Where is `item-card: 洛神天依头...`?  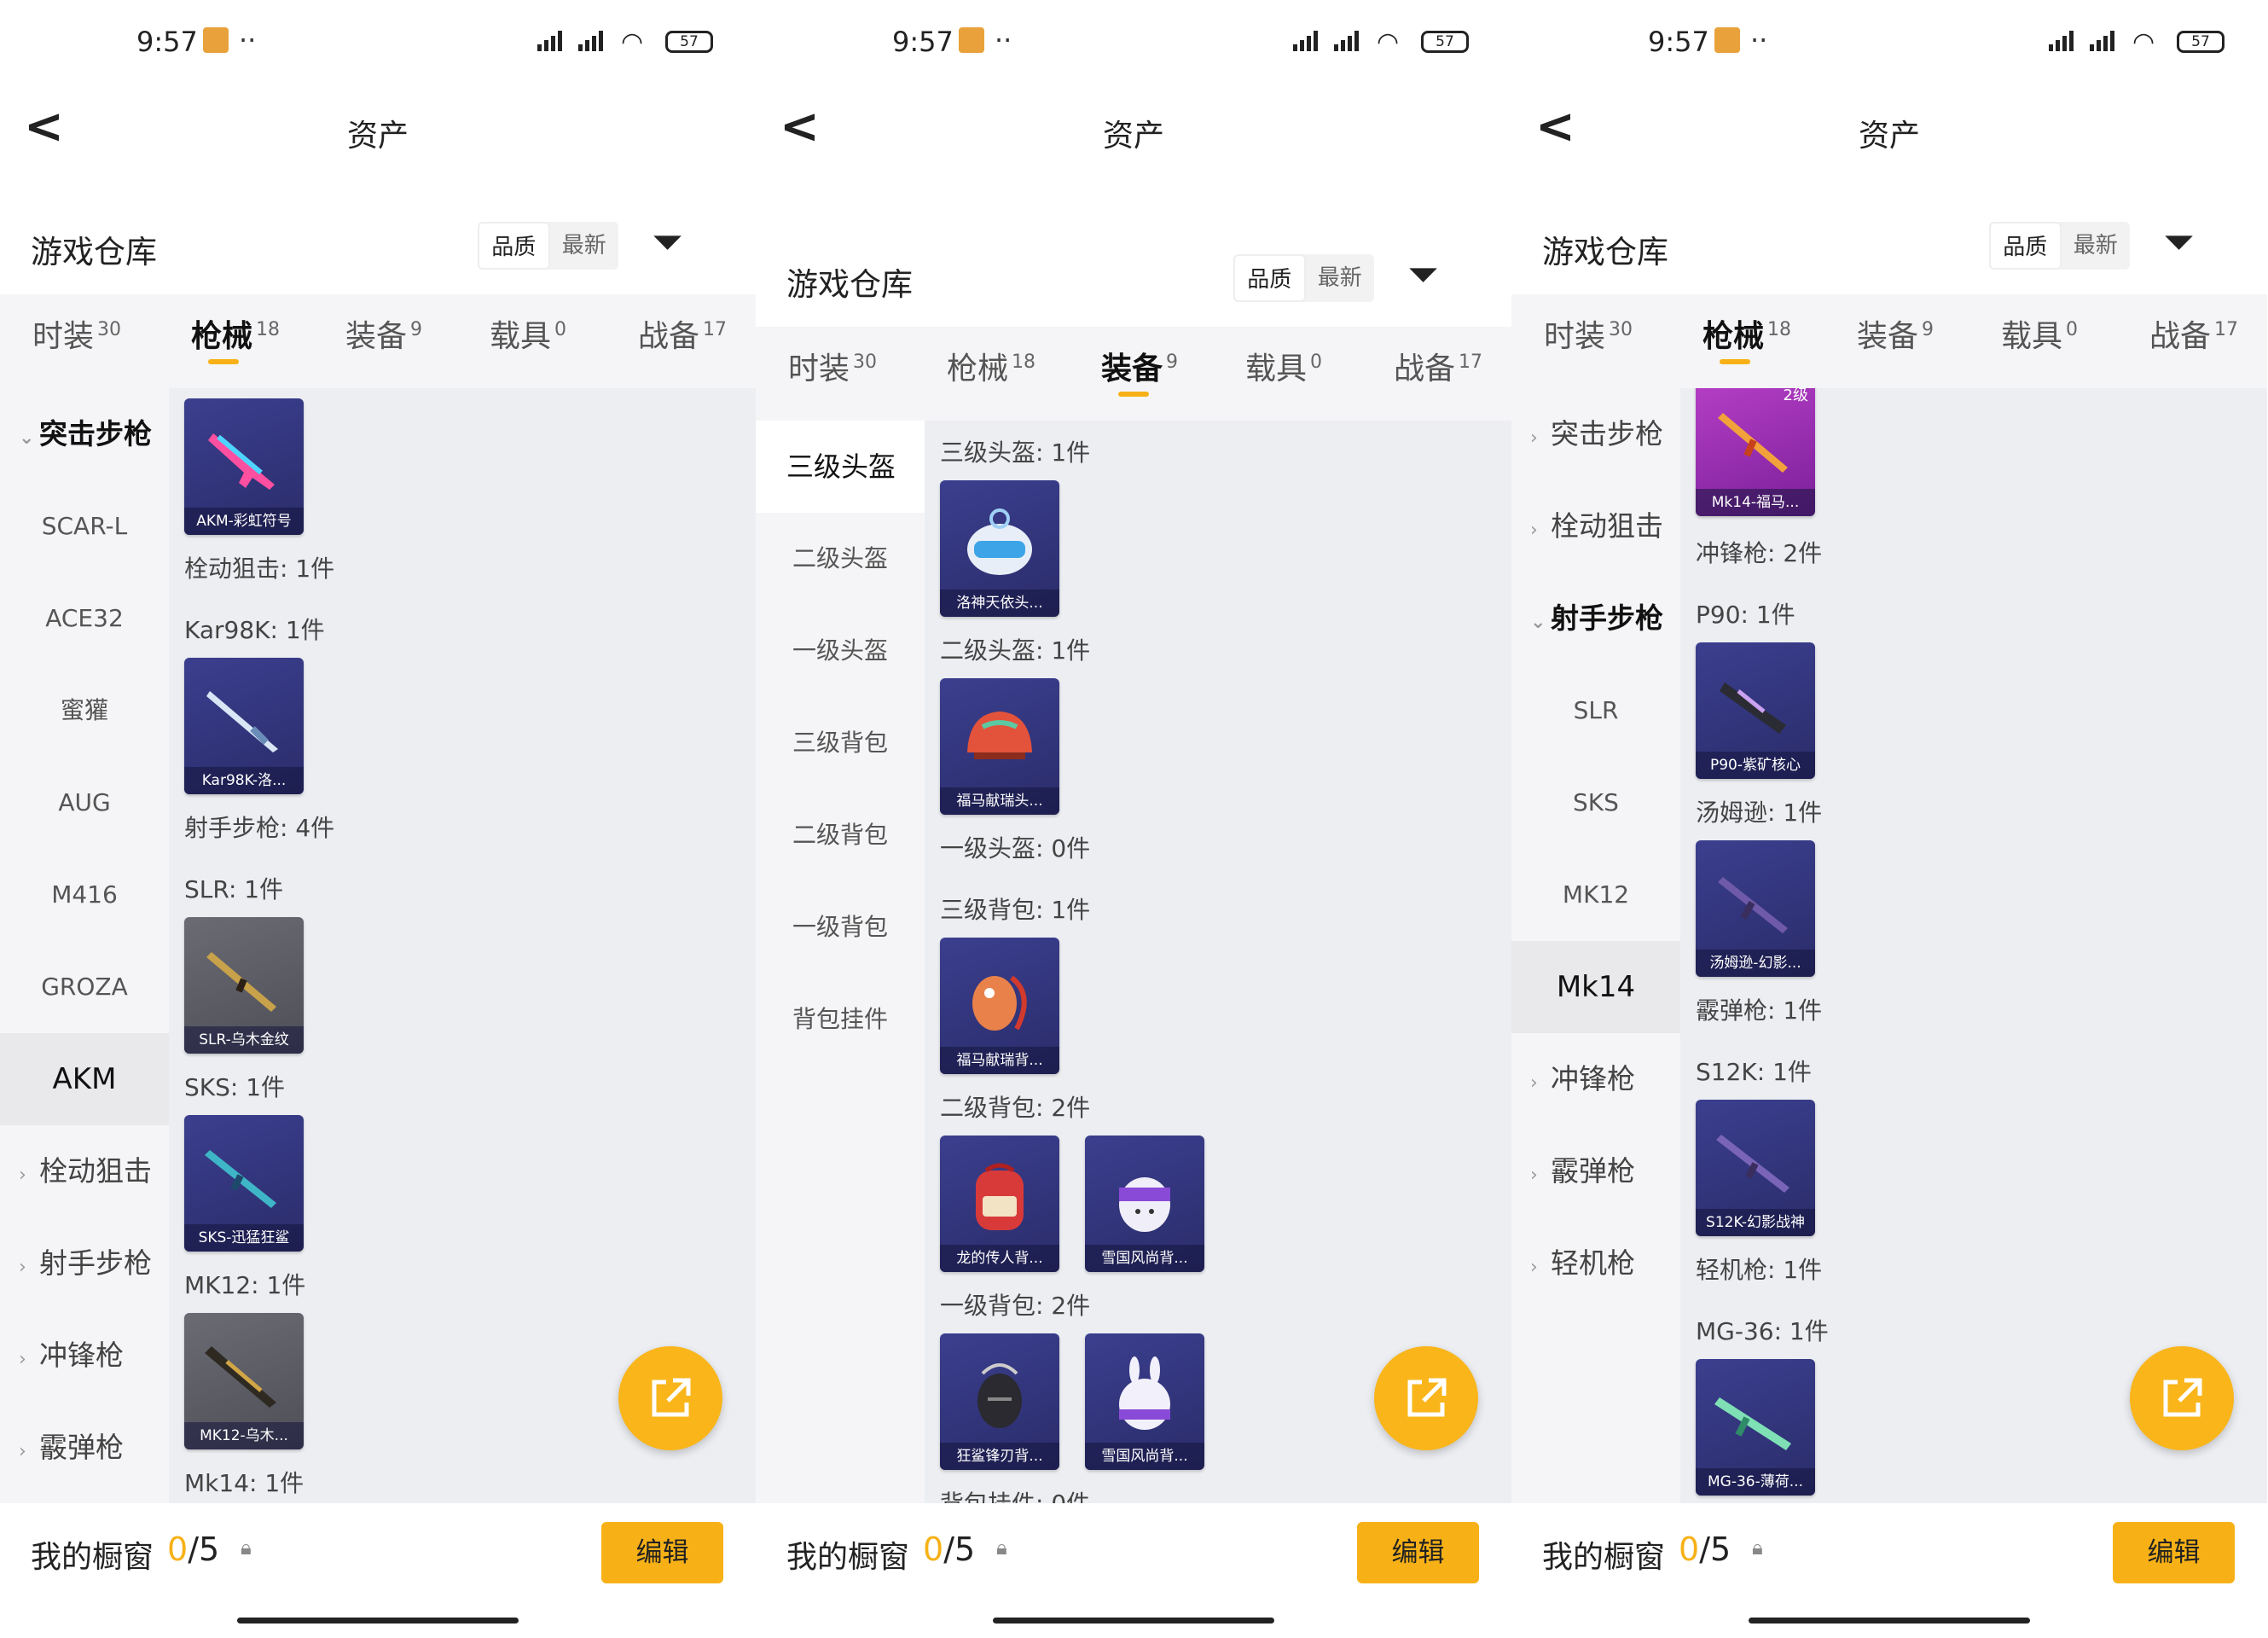 item-card: 洛神天依头... is located at coordinates (999, 548).